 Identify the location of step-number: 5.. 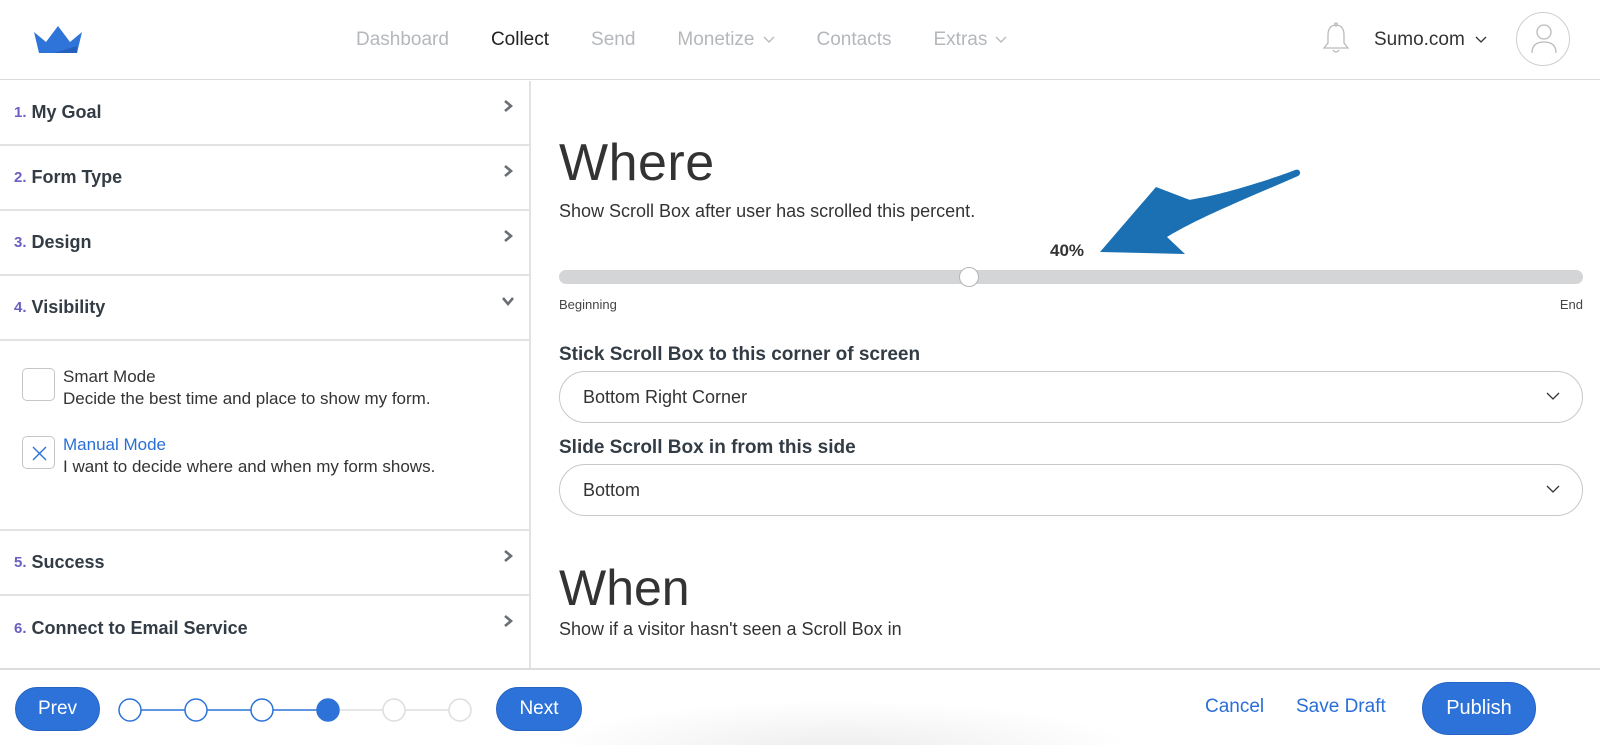
(20, 562).